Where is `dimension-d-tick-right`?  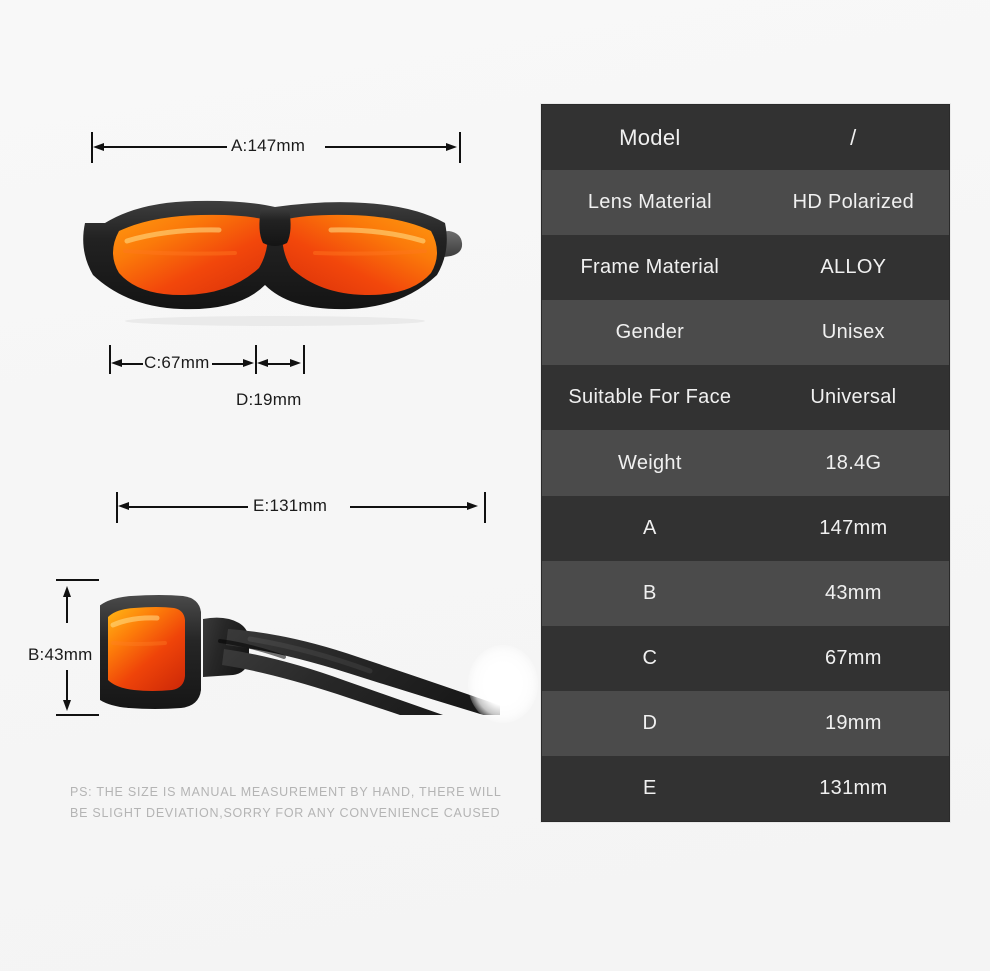 dimension-d-tick-right is located at coordinates (304, 359).